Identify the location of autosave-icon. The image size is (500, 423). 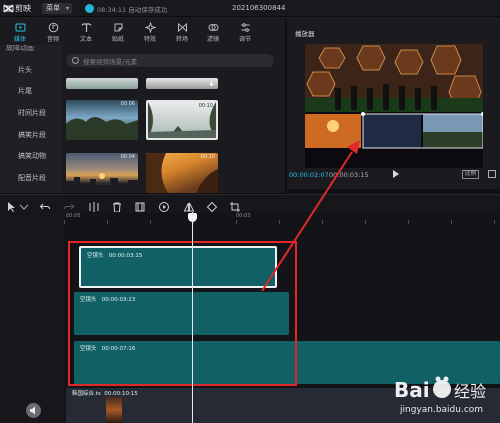
(89, 8).